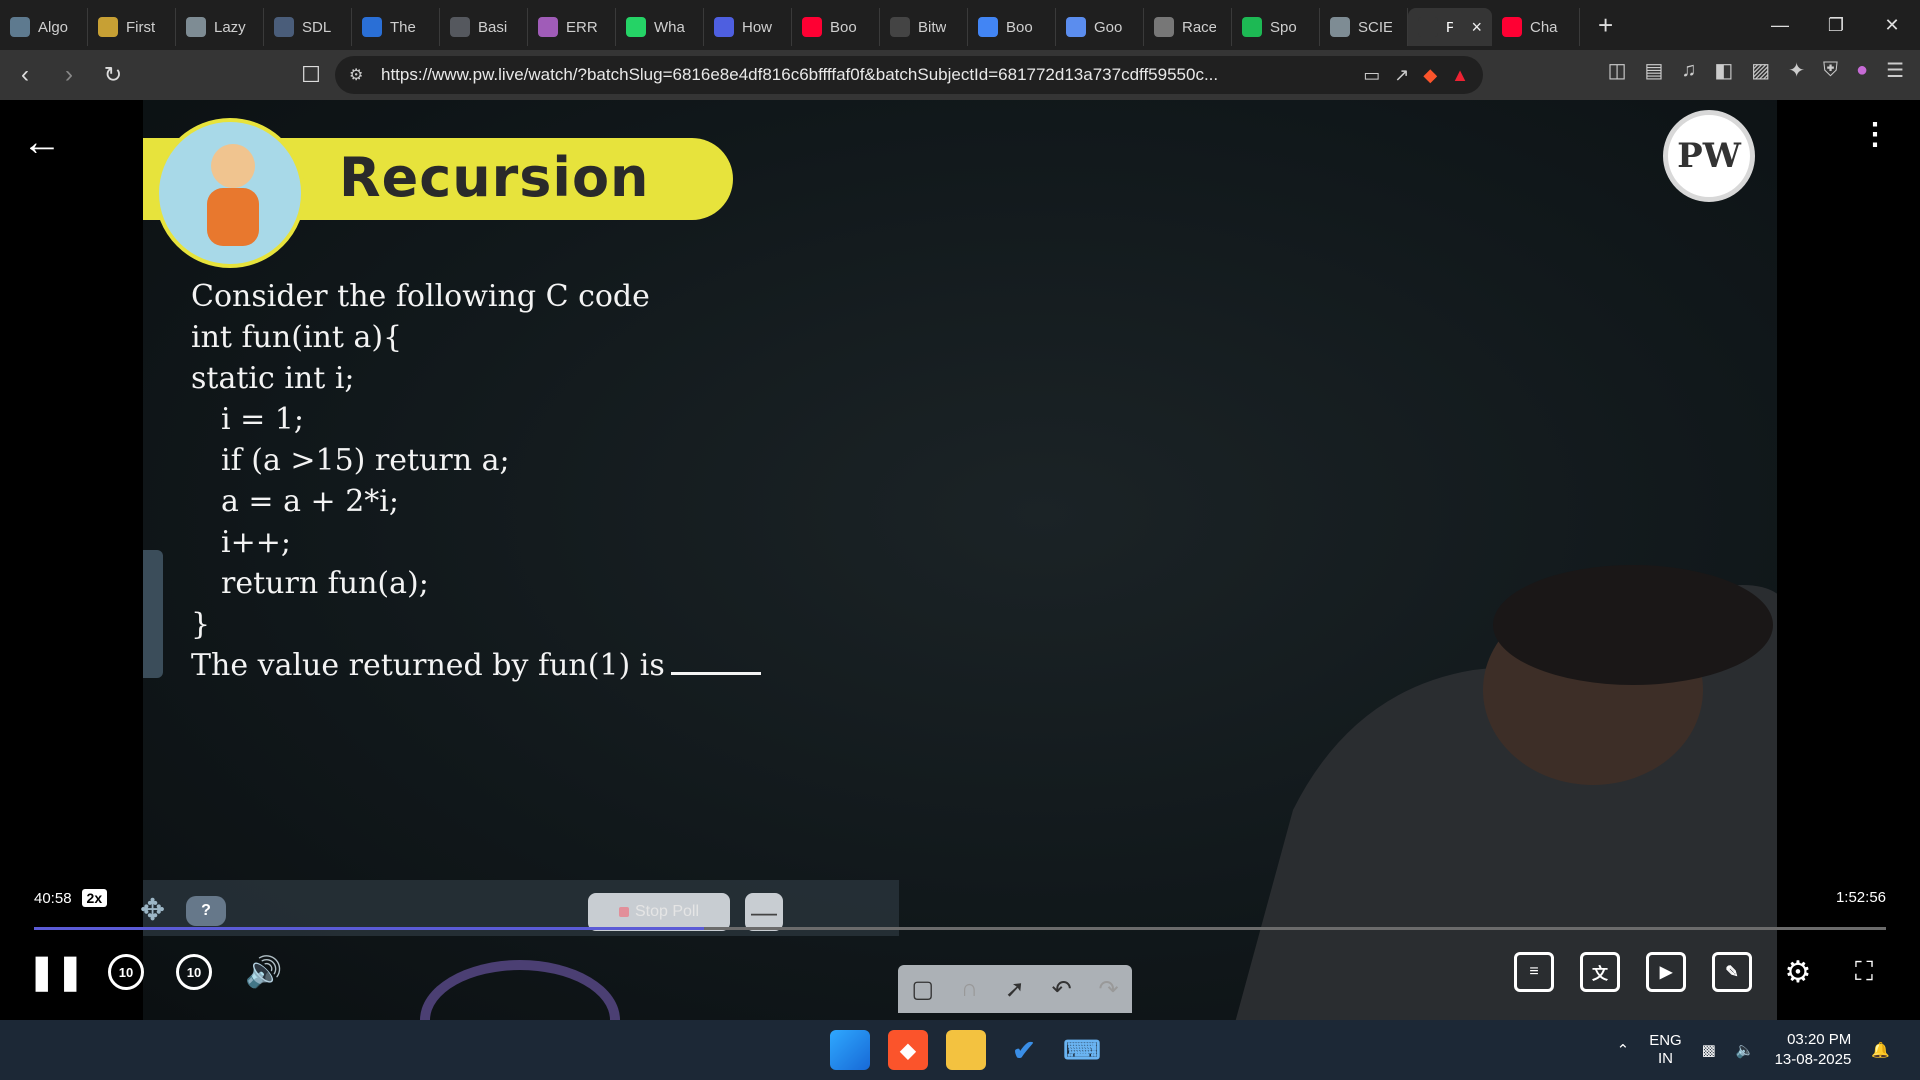 This screenshot has height=1080, width=1920. Describe the element at coordinates (1709, 1050) in the screenshot. I see `network-icon: ▩` at that location.